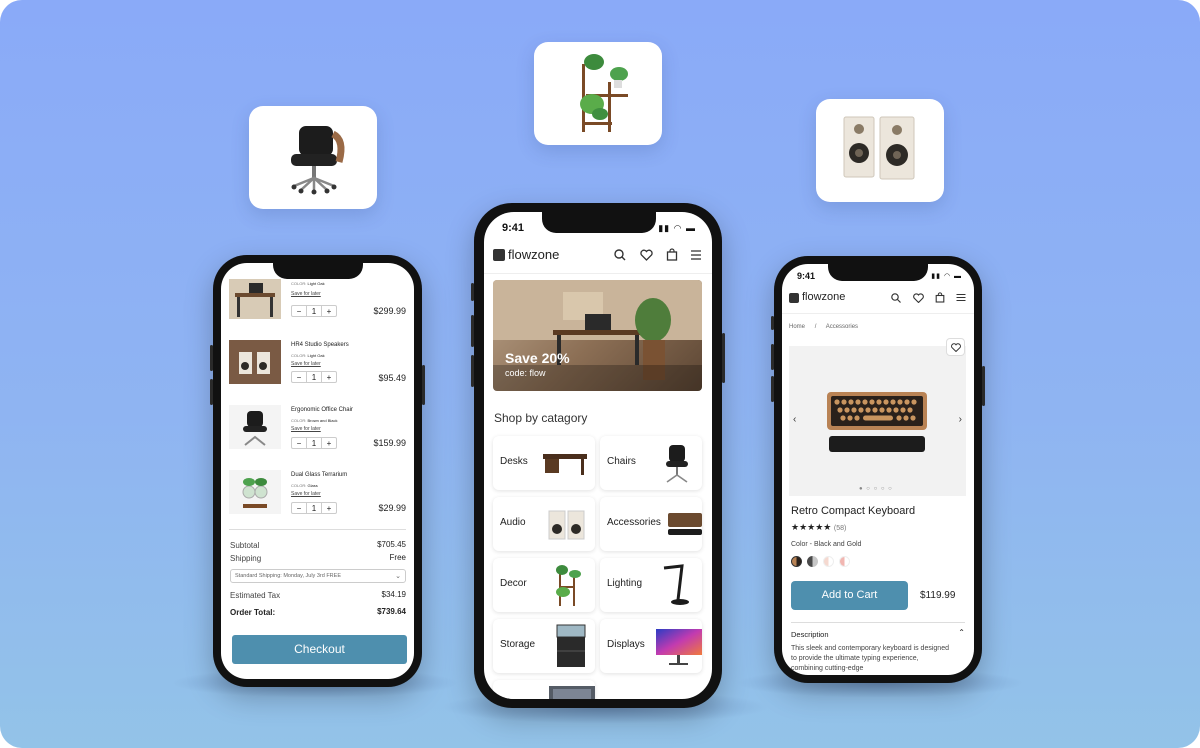 The image size is (1200, 748). Describe the element at coordinates (319, 649) in the screenshot. I see `checkout-button: Checkout` at that location.